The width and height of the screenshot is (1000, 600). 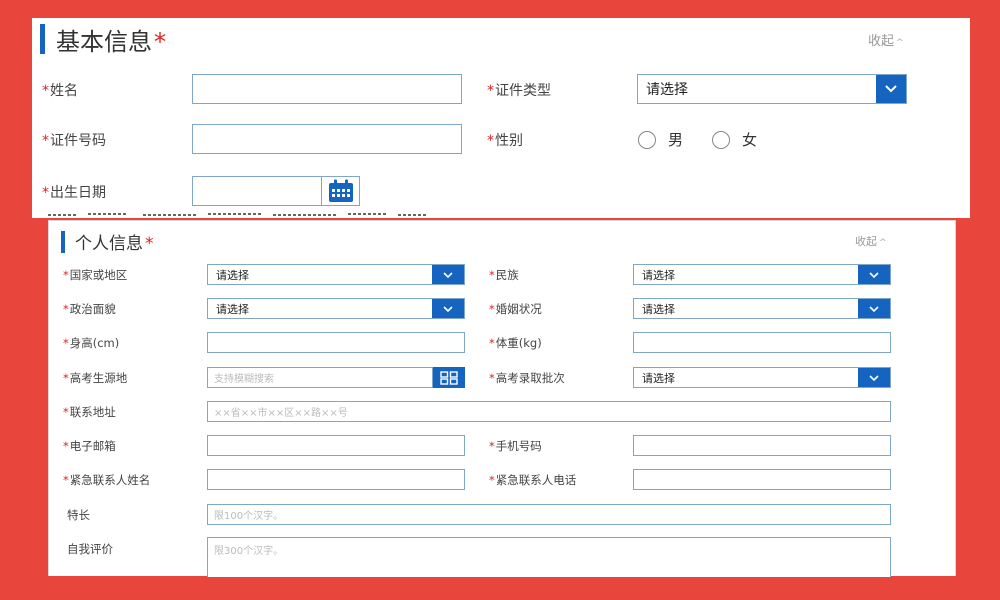 What do you see at coordinates (871, 241) in the screenshot?
I see `personal-collapse-toggle: 收起 ^` at bounding box center [871, 241].